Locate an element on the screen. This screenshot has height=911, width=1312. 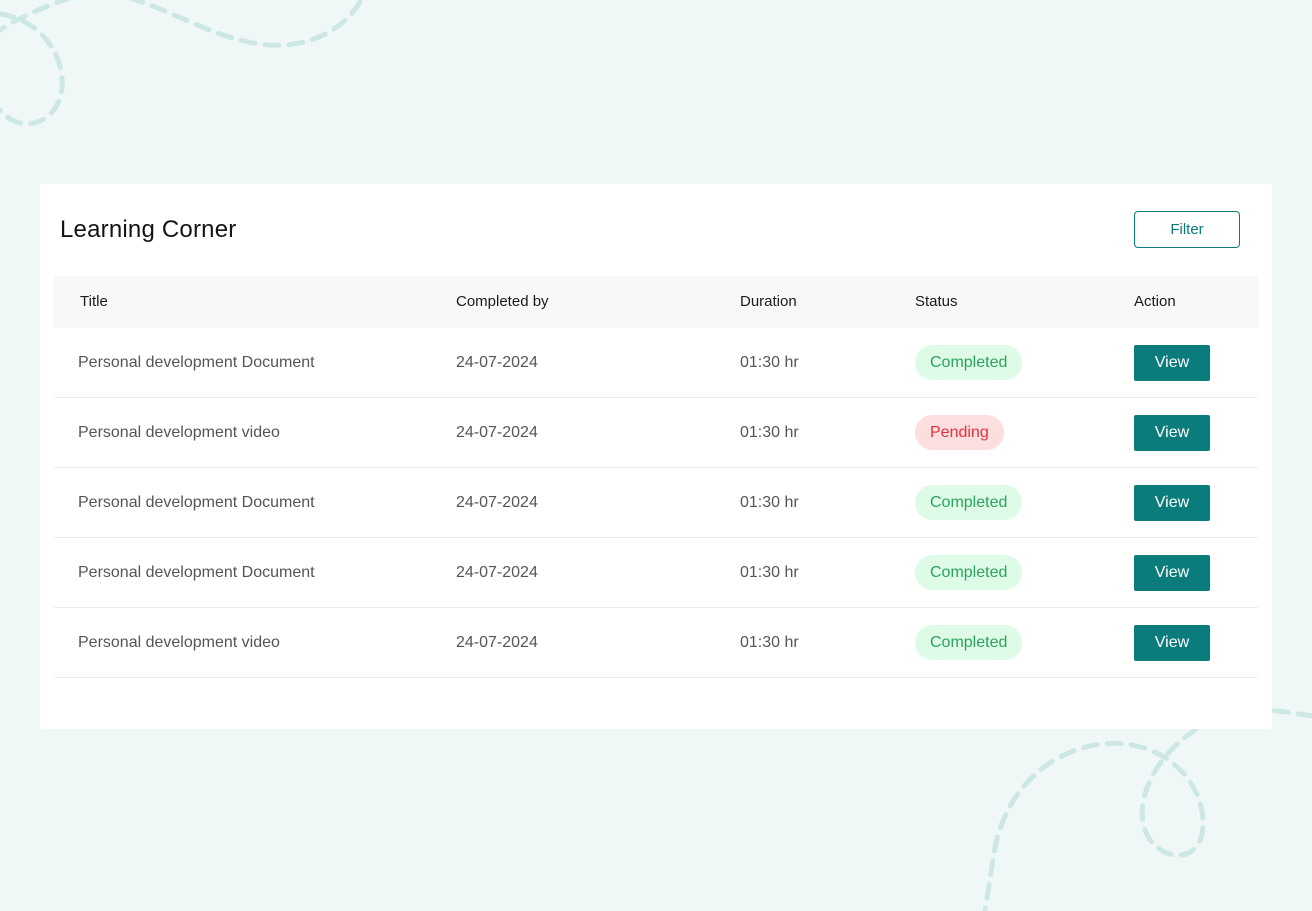
column-header-action: Action is located at coordinates (1155, 301).